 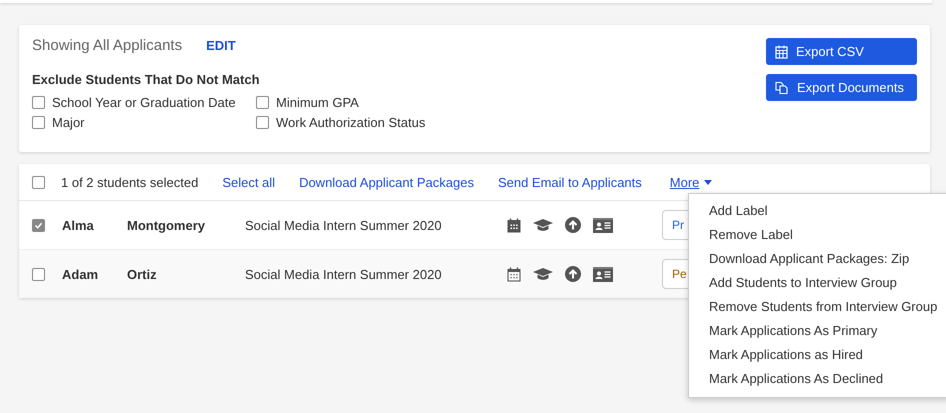 I want to click on menu-item: Mark Applications As Declined, so click(x=817, y=379).